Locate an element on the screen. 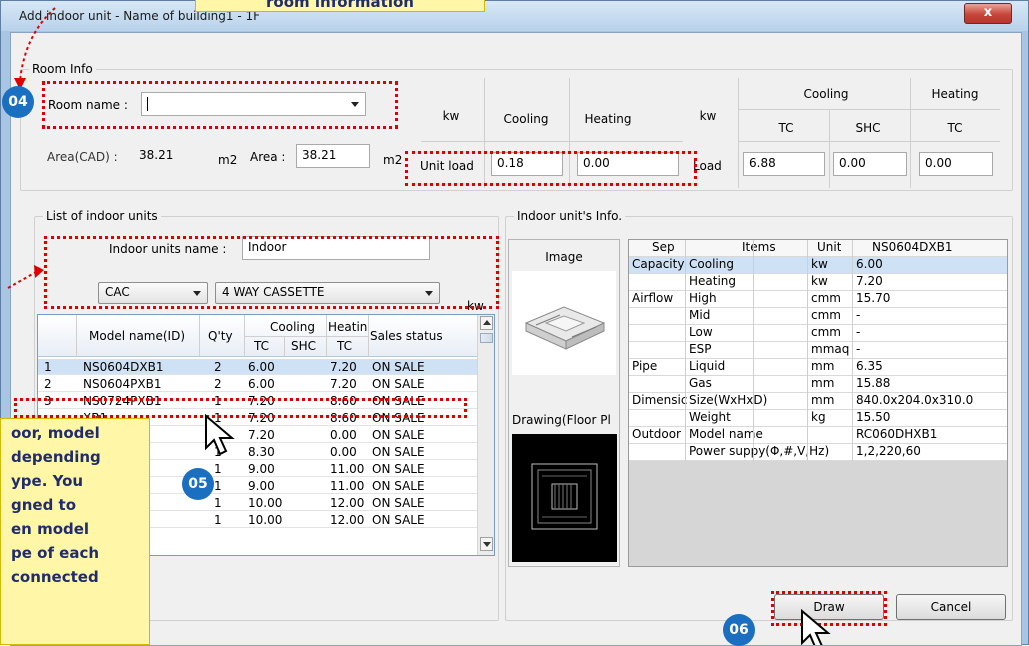 This screenshot has height=646, width=1029. scroll-down-button is located at coordinates (486, 544).